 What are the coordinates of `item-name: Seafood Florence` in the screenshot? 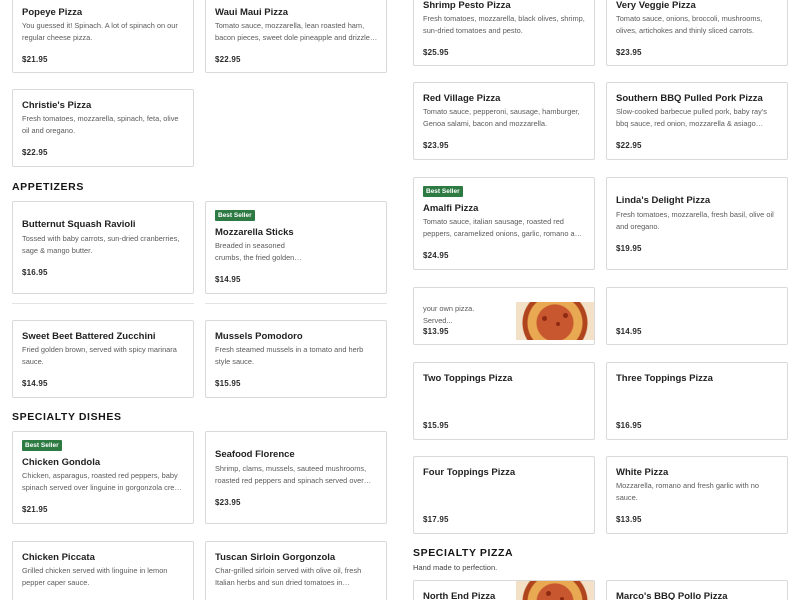 It's located at (255, 454).